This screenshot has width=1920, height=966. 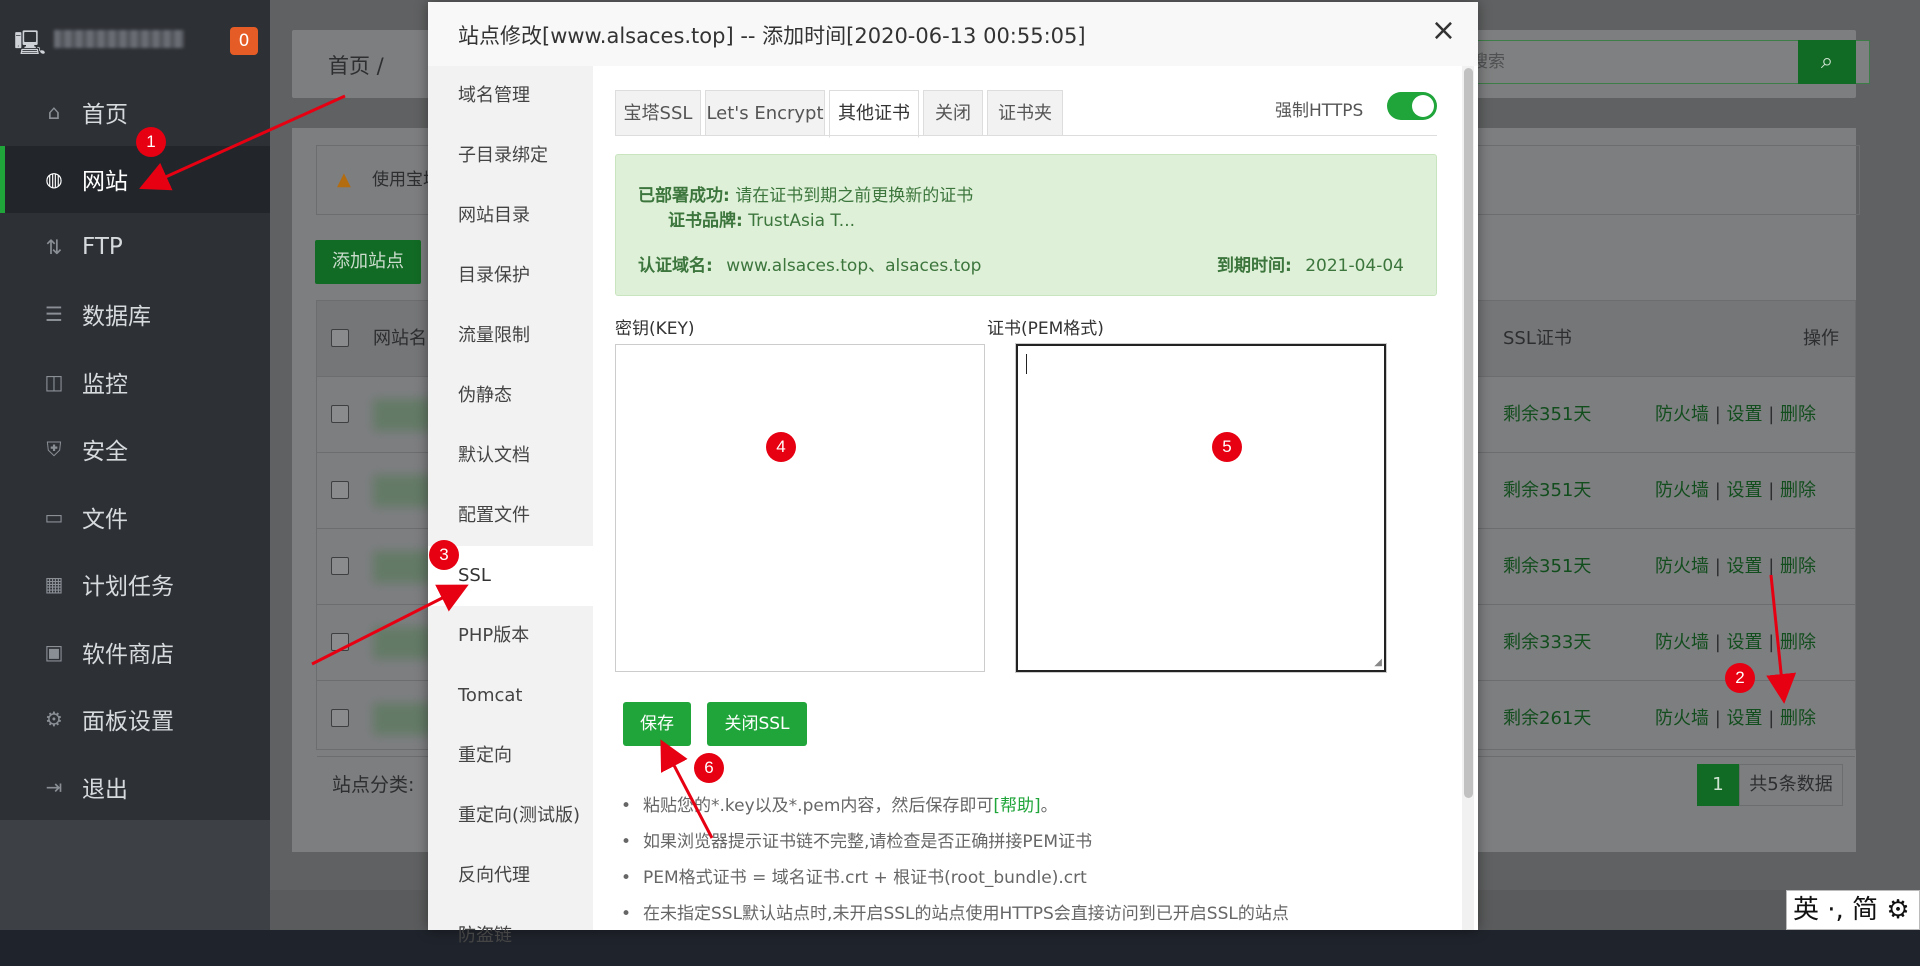 I want to click on resize-grip-icon: ◢, so click(x=1378, y=663).